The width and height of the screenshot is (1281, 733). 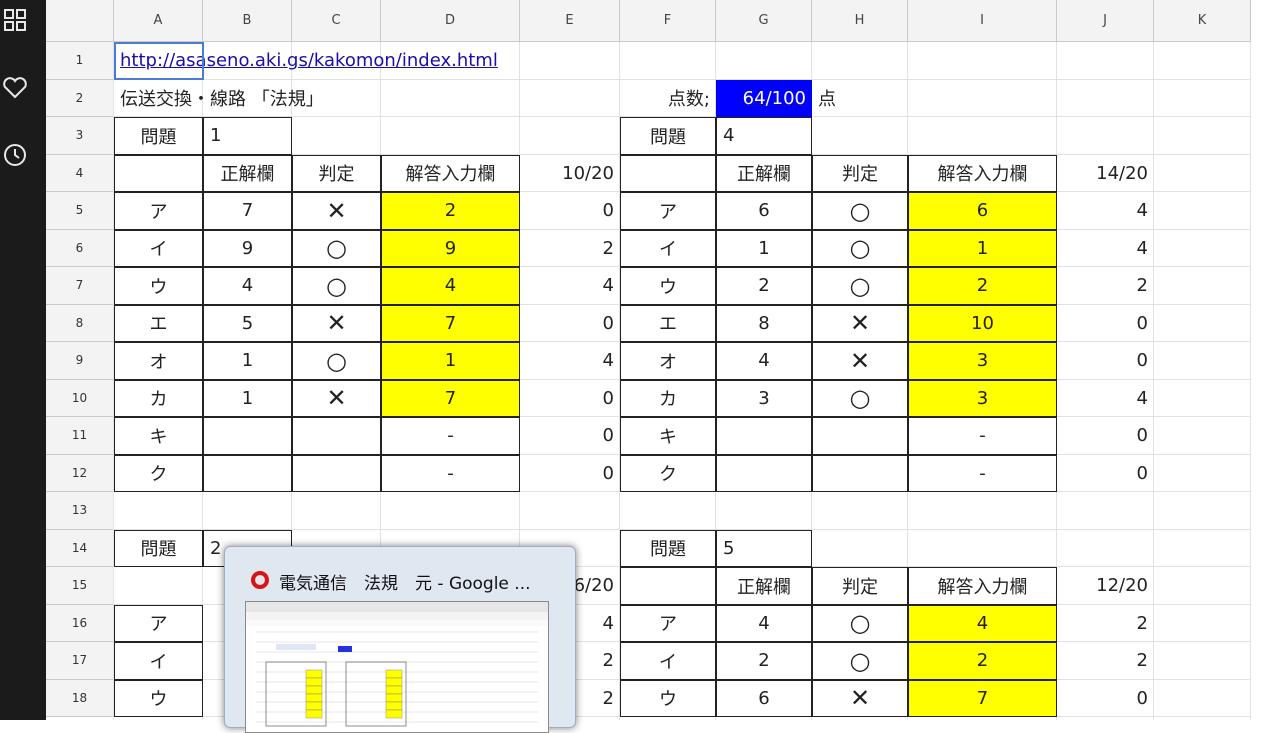 What do you see at coordinates (860, 361) in the screenshot?
I see `q4-judgement: ✕` at bounding box center [860, 361].